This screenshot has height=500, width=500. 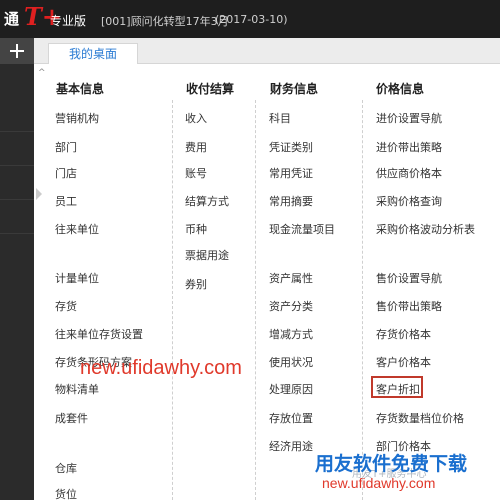 I want to click on plus-icon, so click(x=17, y=51).